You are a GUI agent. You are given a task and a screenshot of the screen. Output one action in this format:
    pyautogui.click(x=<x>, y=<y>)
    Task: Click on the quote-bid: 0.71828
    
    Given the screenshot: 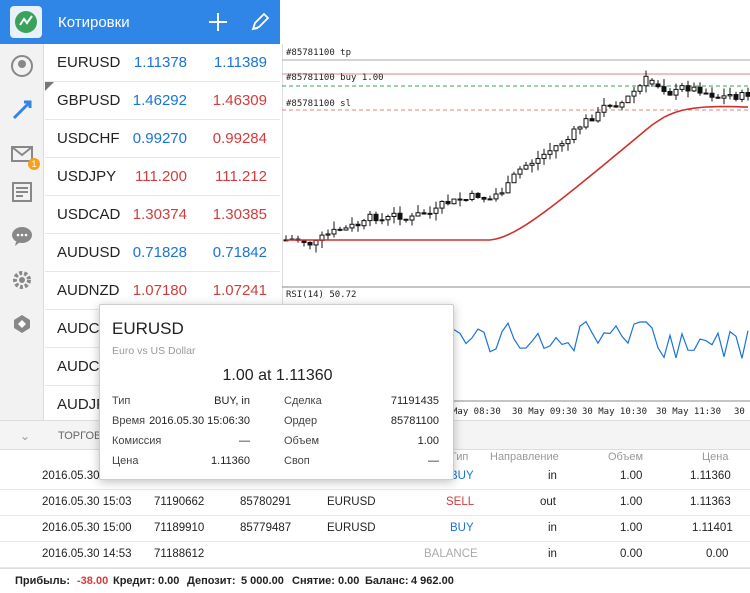 What is the action you would take?
    pyautogui.click(x=159, y=252)
    